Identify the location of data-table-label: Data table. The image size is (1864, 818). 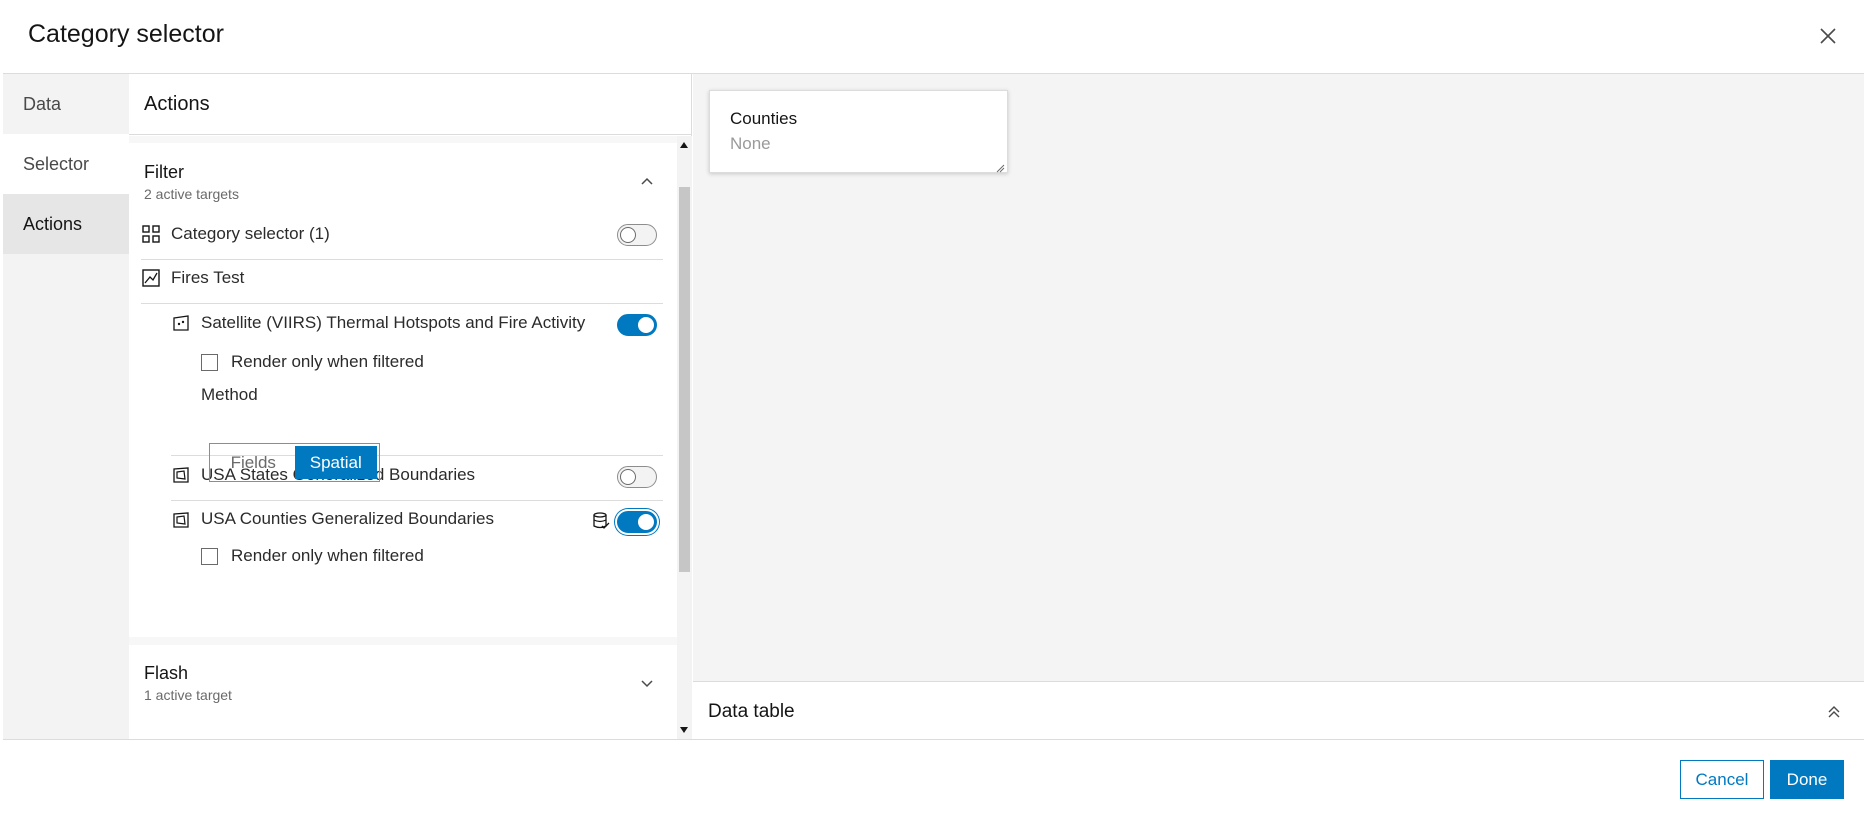
(751, 711).